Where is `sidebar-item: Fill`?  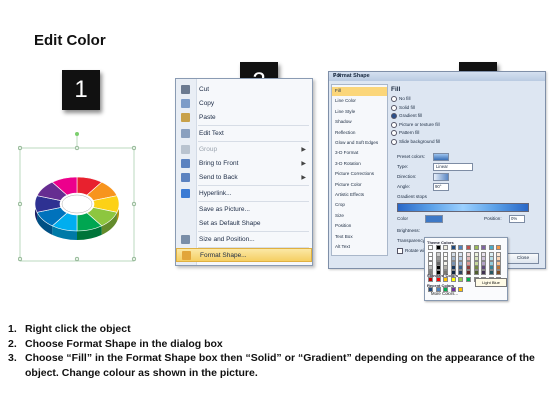
sidebar-item: Fill is located at coordinates (359, 91).